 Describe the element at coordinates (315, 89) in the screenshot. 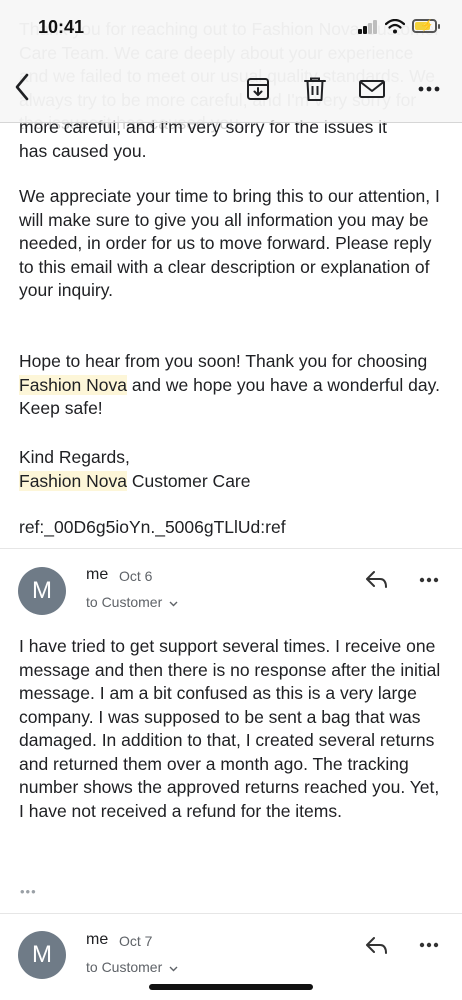

I see `trash-icon` at that location.